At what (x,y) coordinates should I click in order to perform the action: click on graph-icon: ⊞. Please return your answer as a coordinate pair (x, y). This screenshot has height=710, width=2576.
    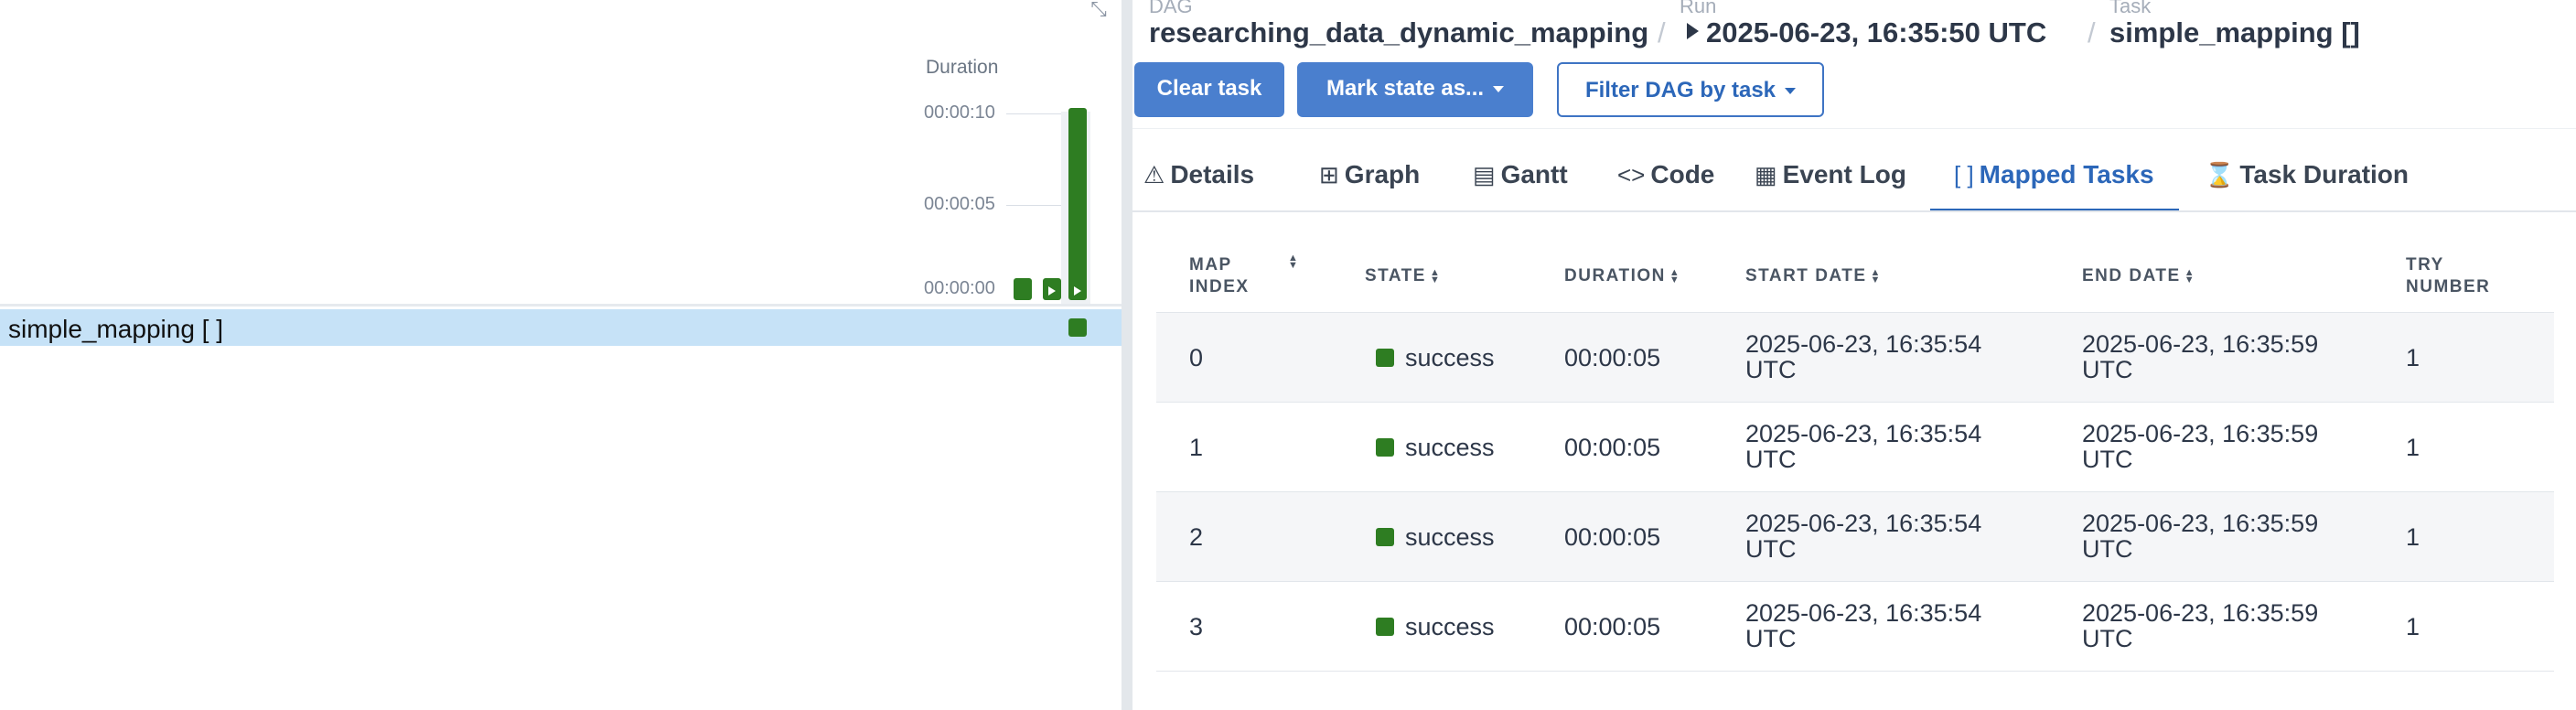
    Looking at the image, I should click on (1329, 175).